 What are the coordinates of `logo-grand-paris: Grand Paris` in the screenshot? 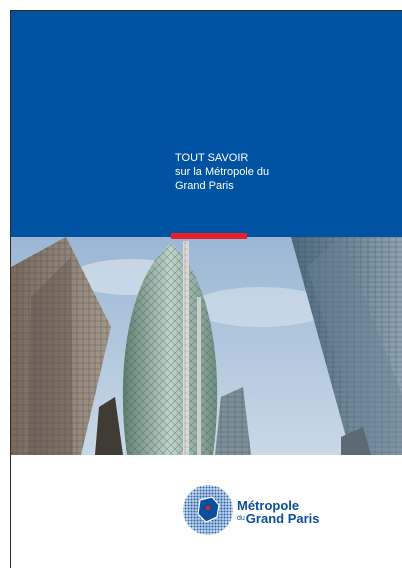 It's located at (282, 518).